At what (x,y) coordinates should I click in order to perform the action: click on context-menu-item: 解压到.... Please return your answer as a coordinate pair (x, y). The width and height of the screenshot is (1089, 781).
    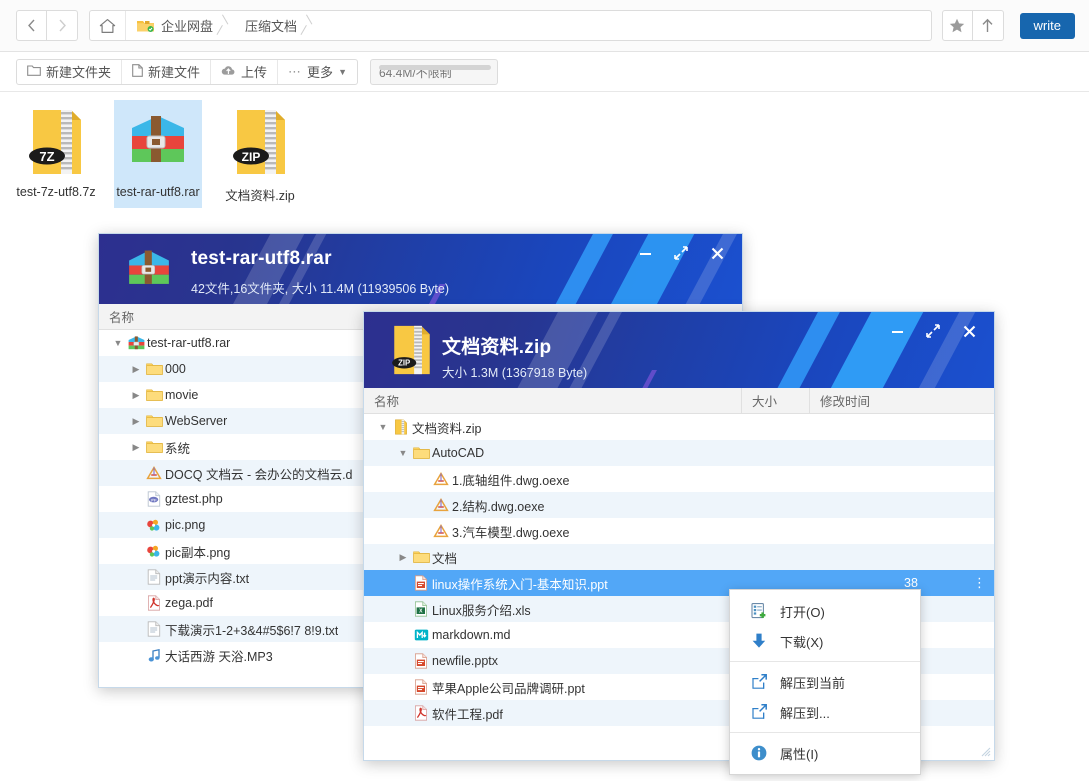
    Looking at the image, I should click on (825, 712).